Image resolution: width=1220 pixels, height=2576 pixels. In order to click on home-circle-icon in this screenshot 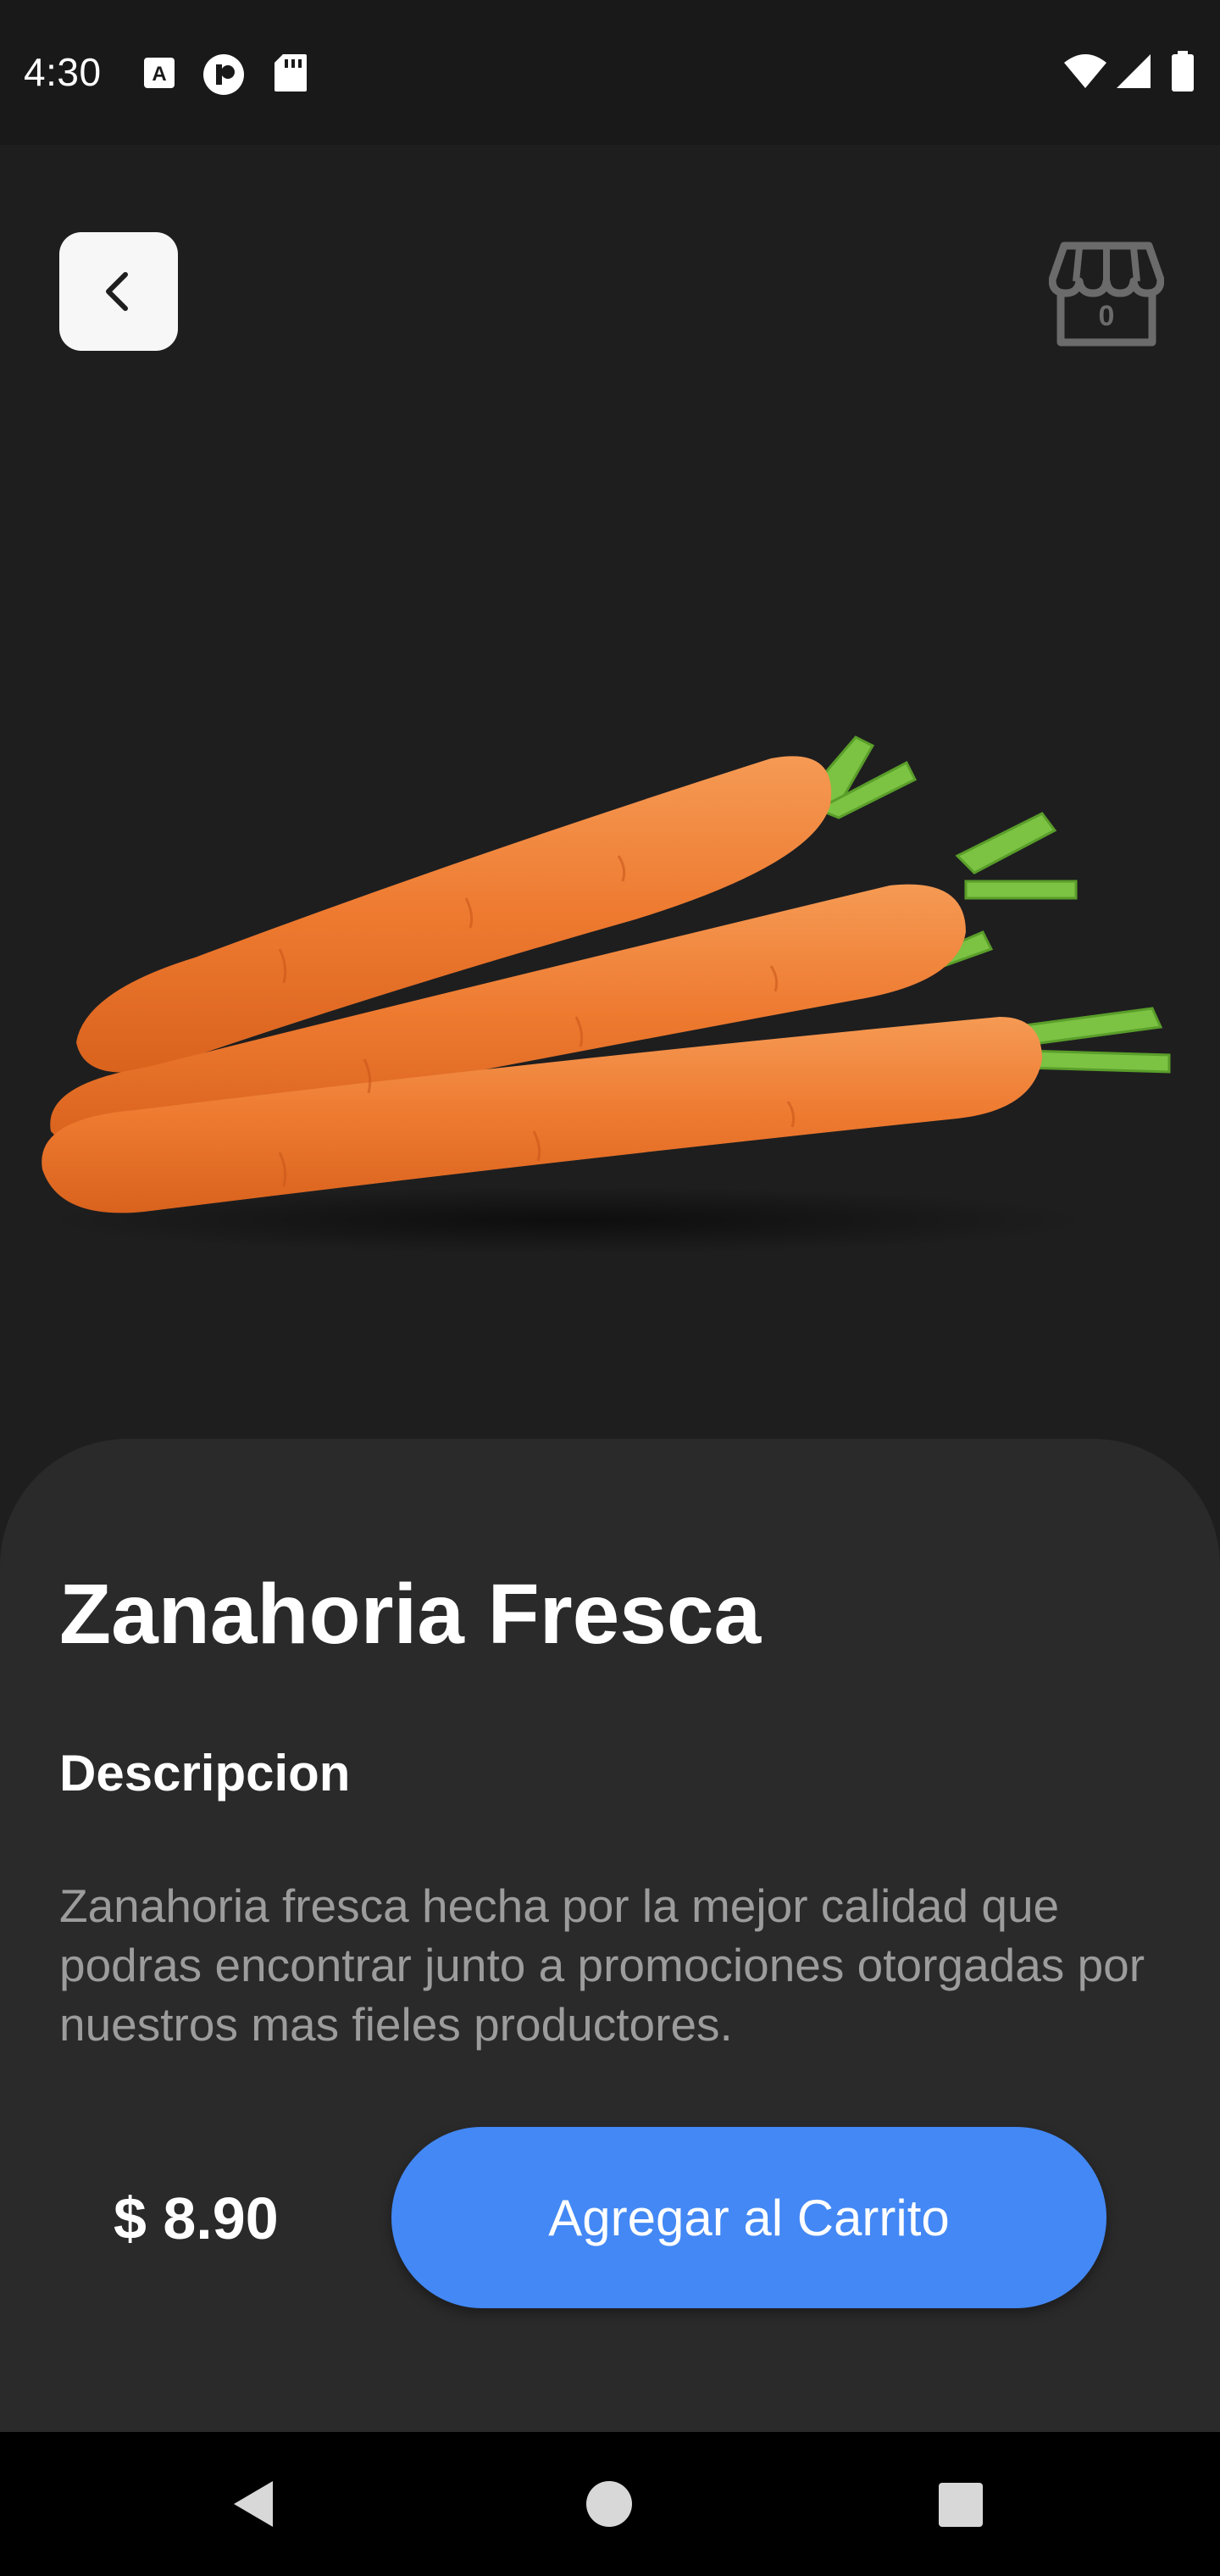, I will do `click(609, 2504)`.